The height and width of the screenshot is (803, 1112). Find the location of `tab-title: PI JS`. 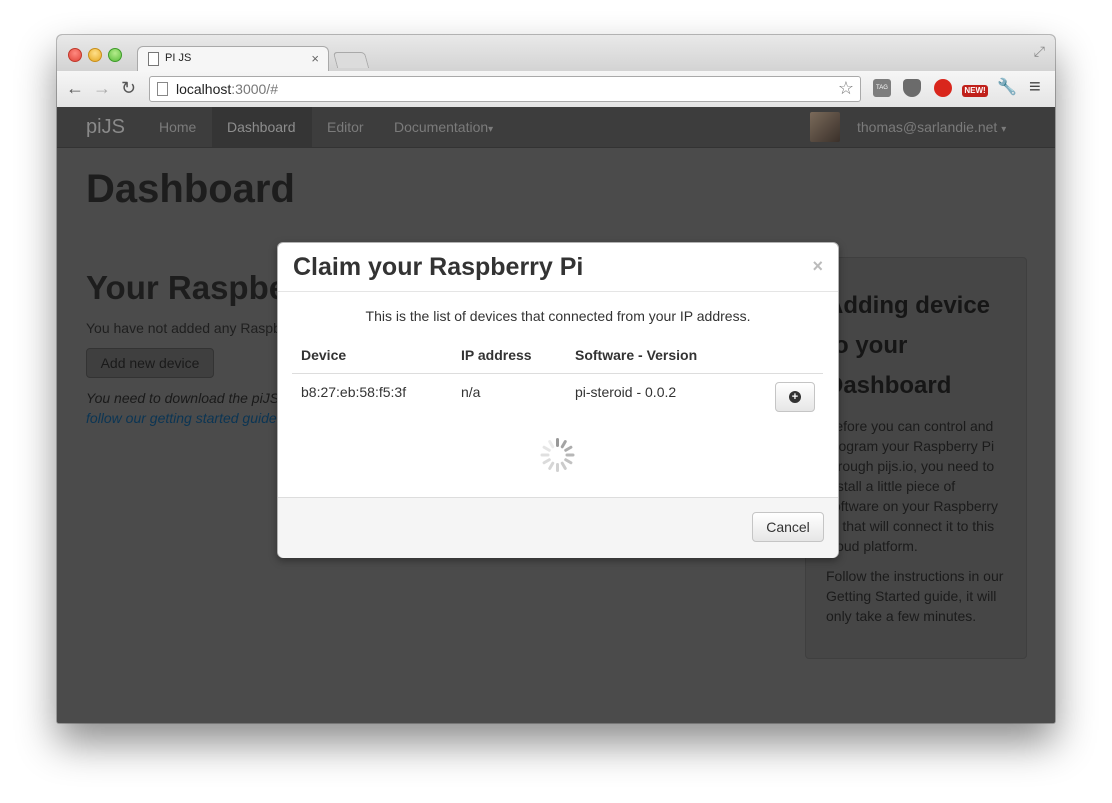

tab-title: PI JS is located at coordinates (178, 58).